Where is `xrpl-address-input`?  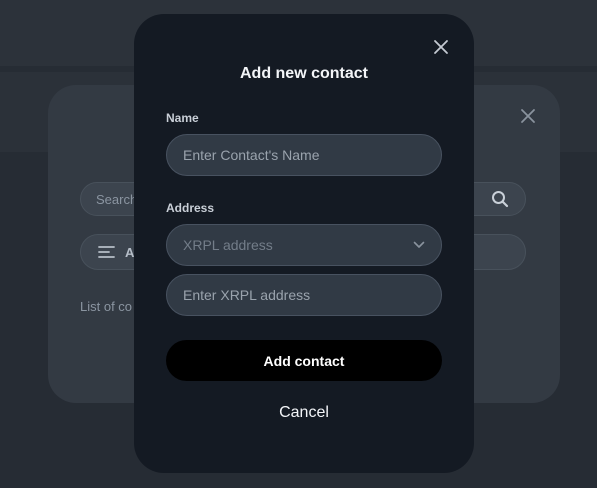 xrpl-address-input is located at coordinates (304, 295).